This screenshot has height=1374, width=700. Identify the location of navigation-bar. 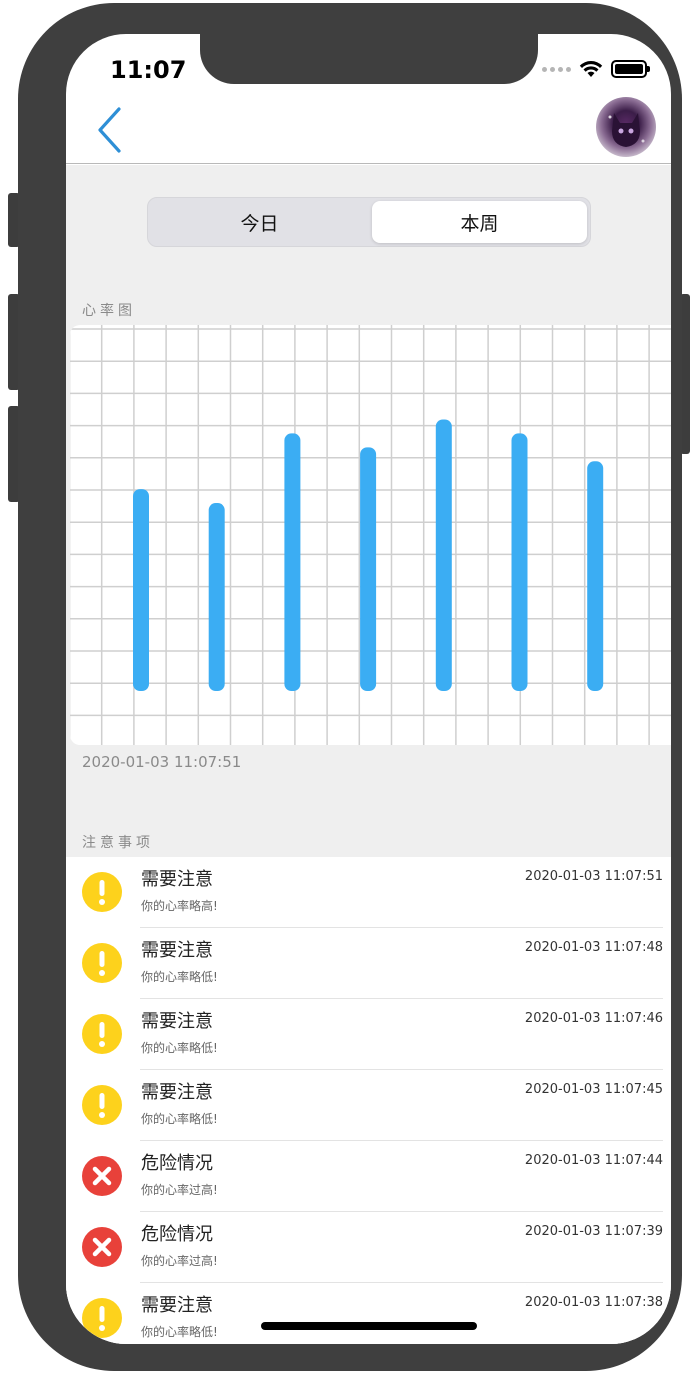
(368, 129).